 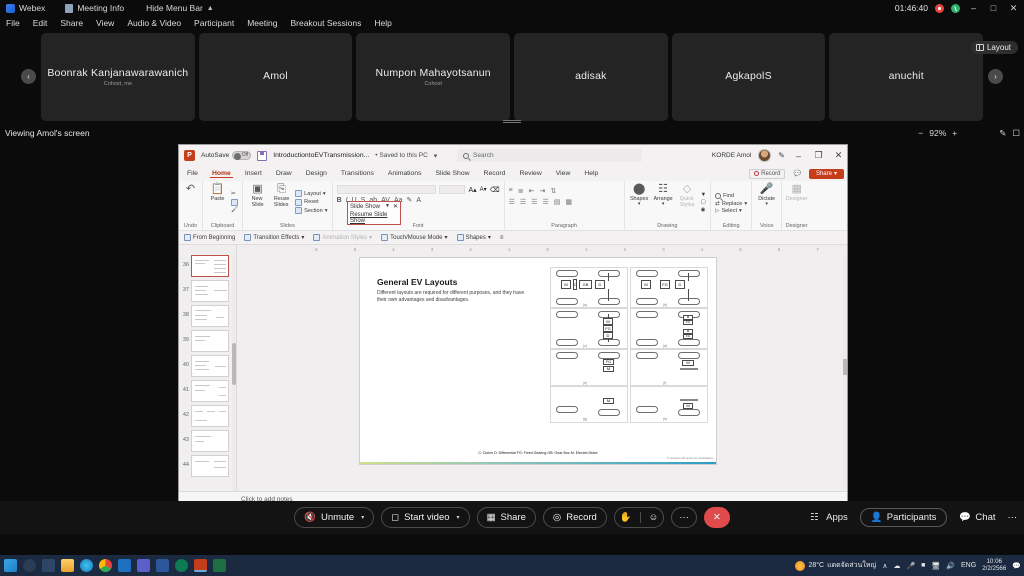 What do you see at coordinates (154, 23) in the screenshot?
I see `menu-audio-video: Audio & Video` at bounding box center [154, 23].